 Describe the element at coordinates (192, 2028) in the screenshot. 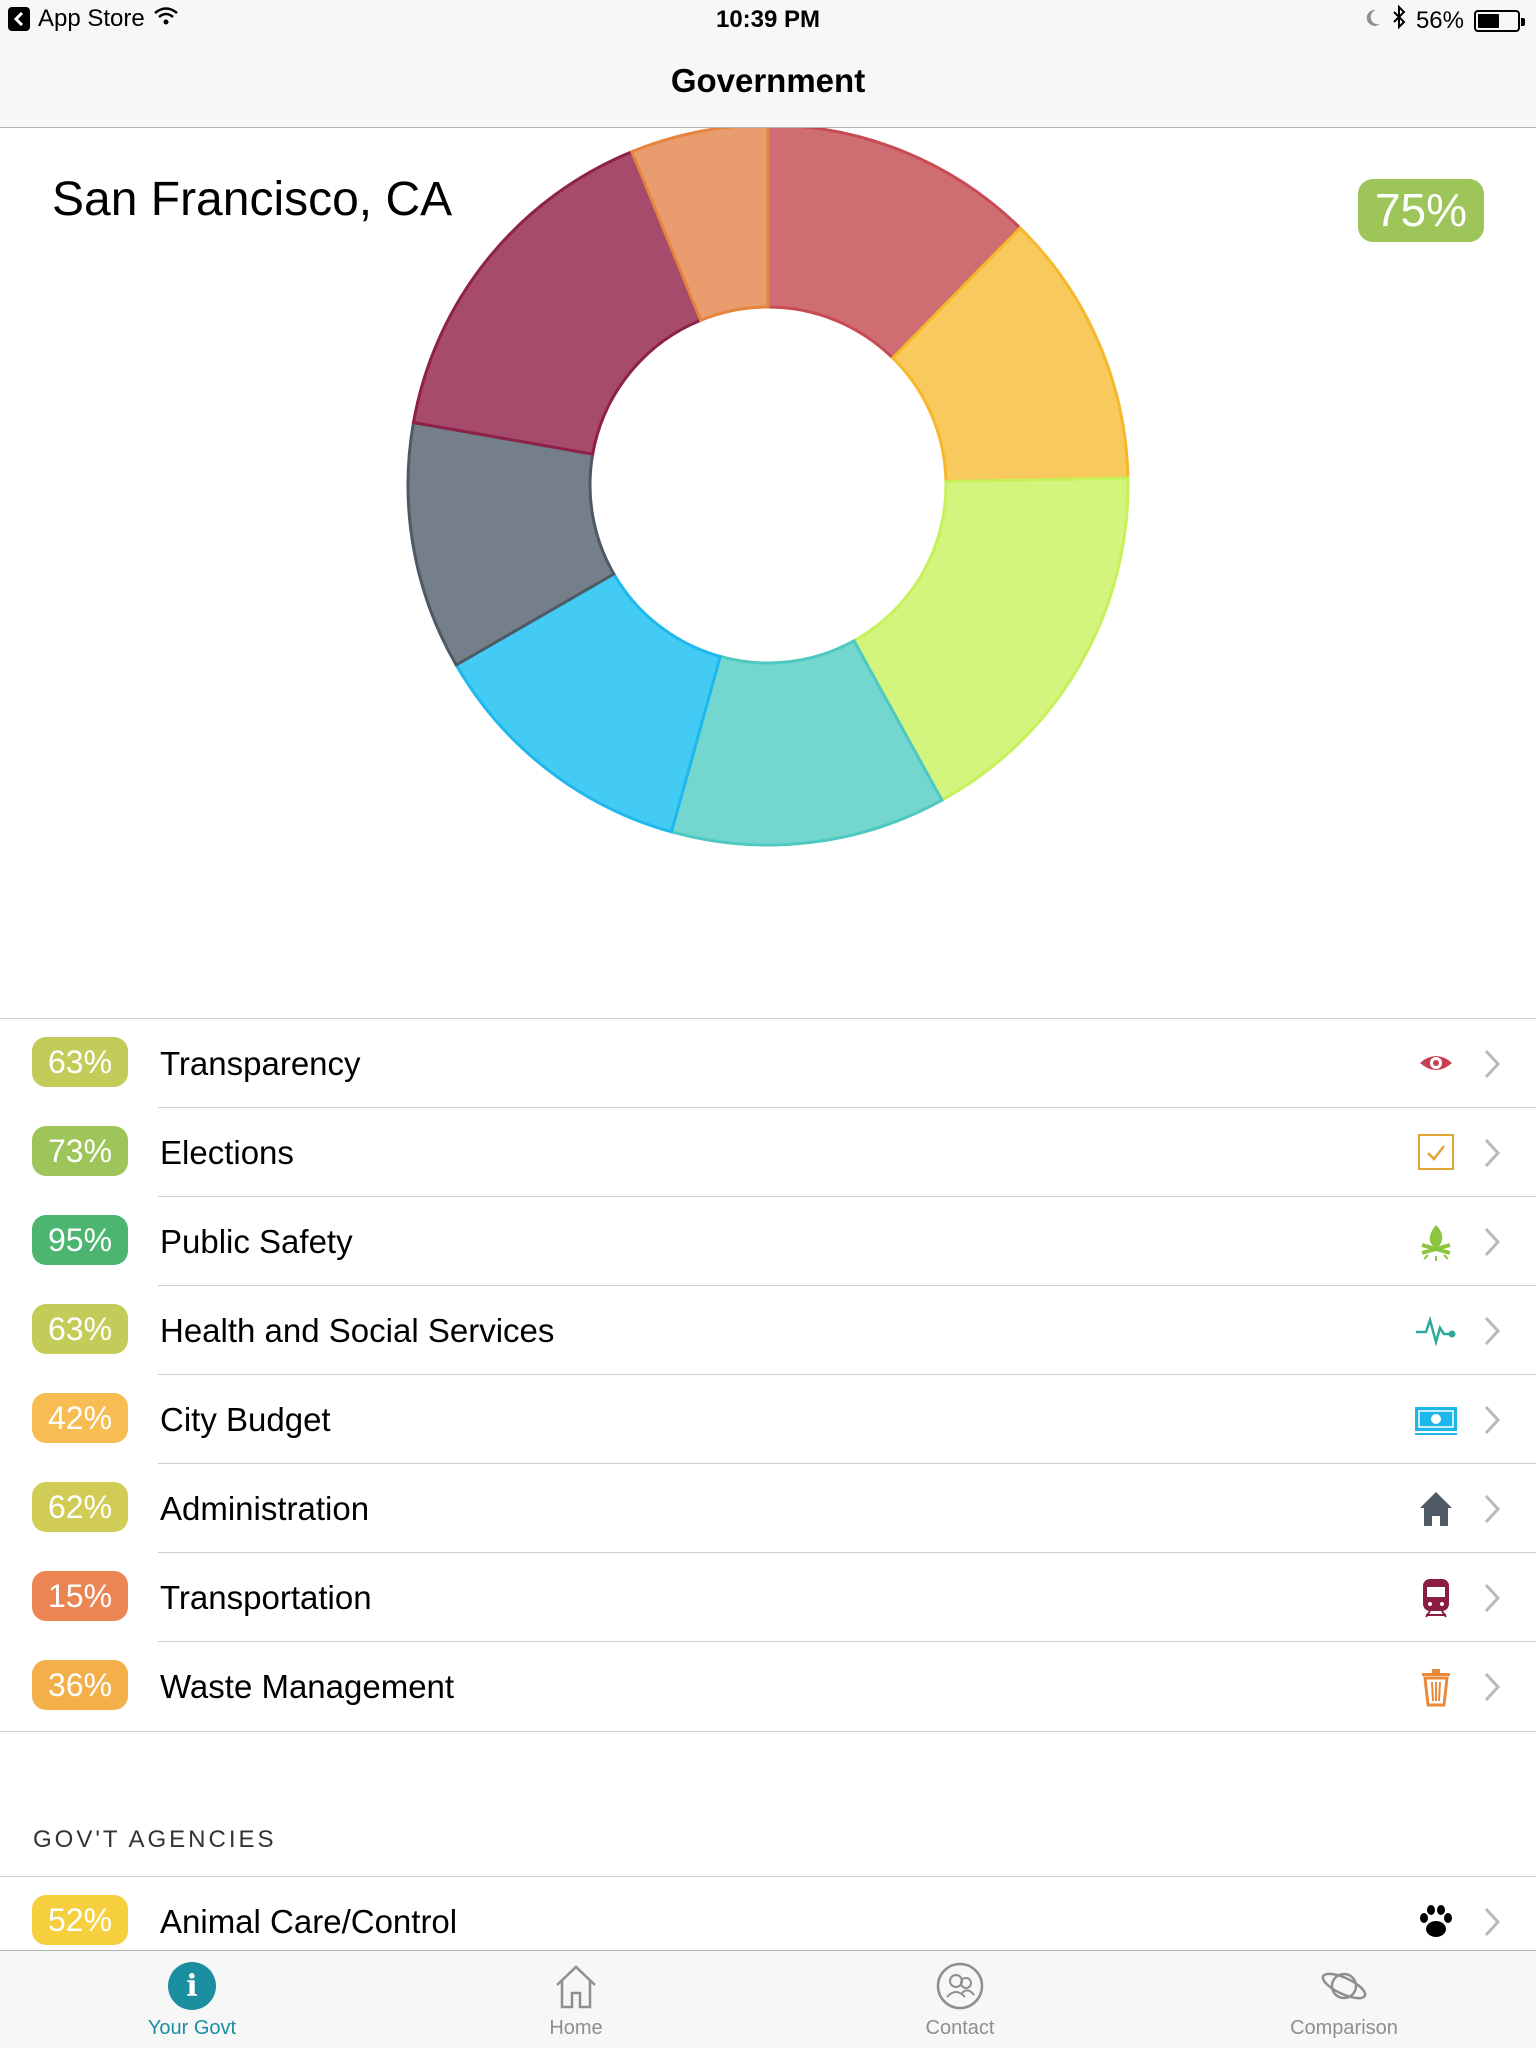

I see `tab-label: Your Govt` at that location.